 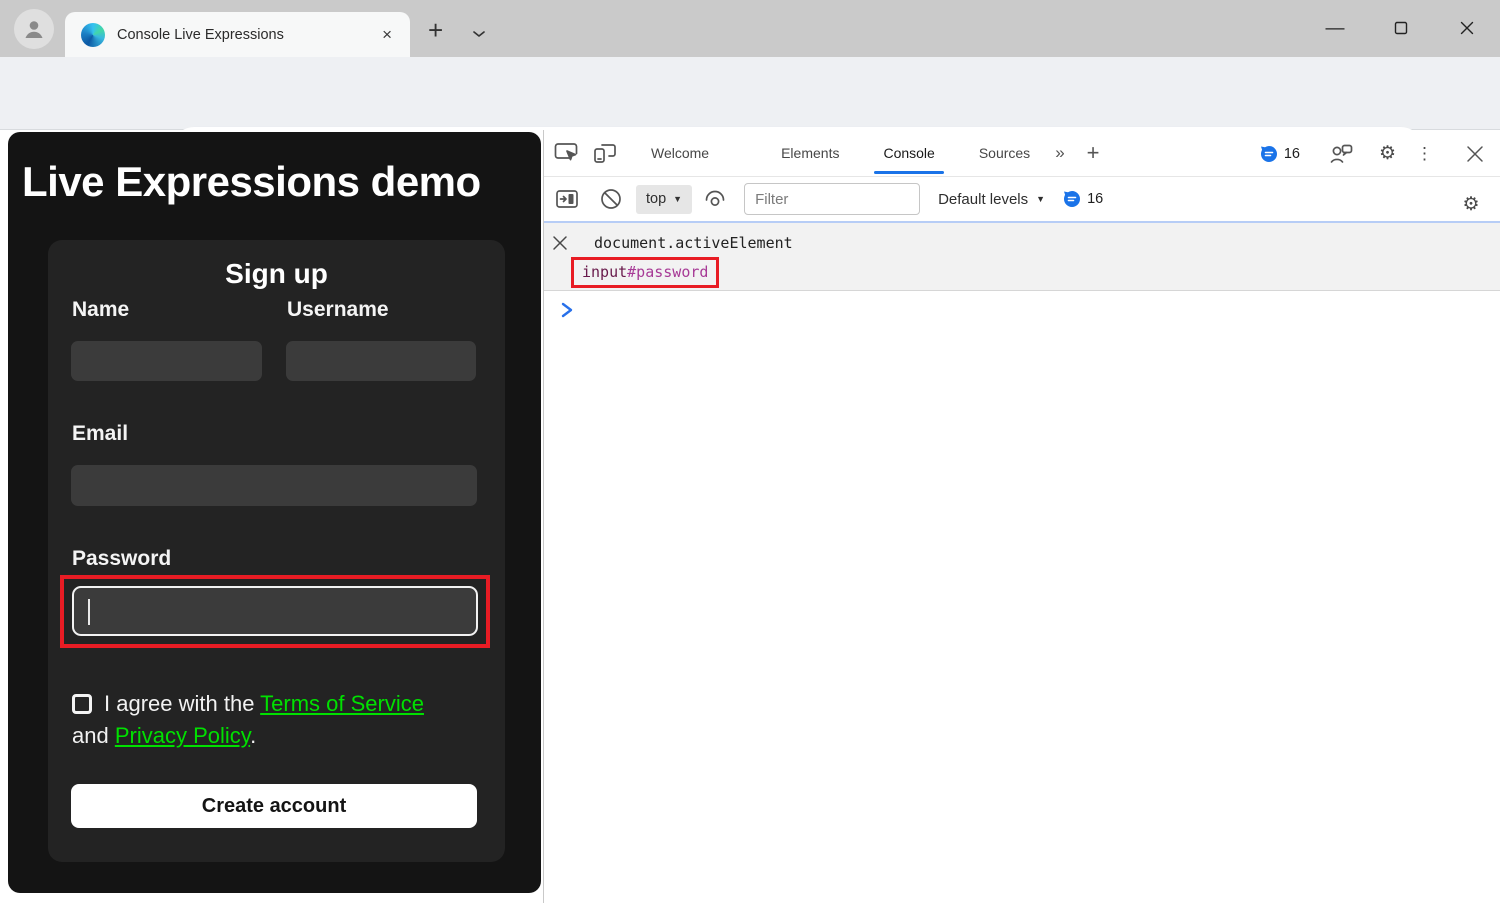 What do you see at coordinates (1291, 153) in the screenshot?
I see `issues-count: 16` at bounding box center [1291, 153].